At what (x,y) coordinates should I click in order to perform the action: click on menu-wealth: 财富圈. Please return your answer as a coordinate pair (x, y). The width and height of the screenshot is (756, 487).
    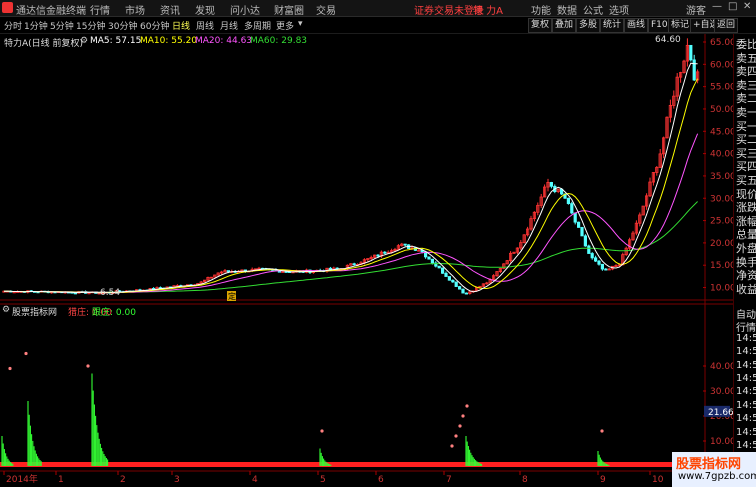
    Looking at the image, I should click on (289, 9).